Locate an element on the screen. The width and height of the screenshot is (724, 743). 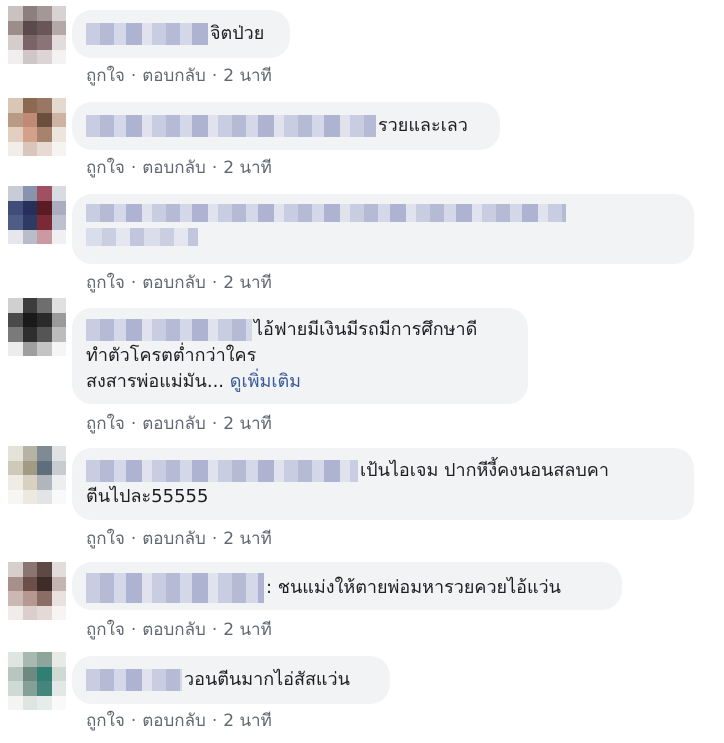
redacted-text is located at coordinates (142, 237).